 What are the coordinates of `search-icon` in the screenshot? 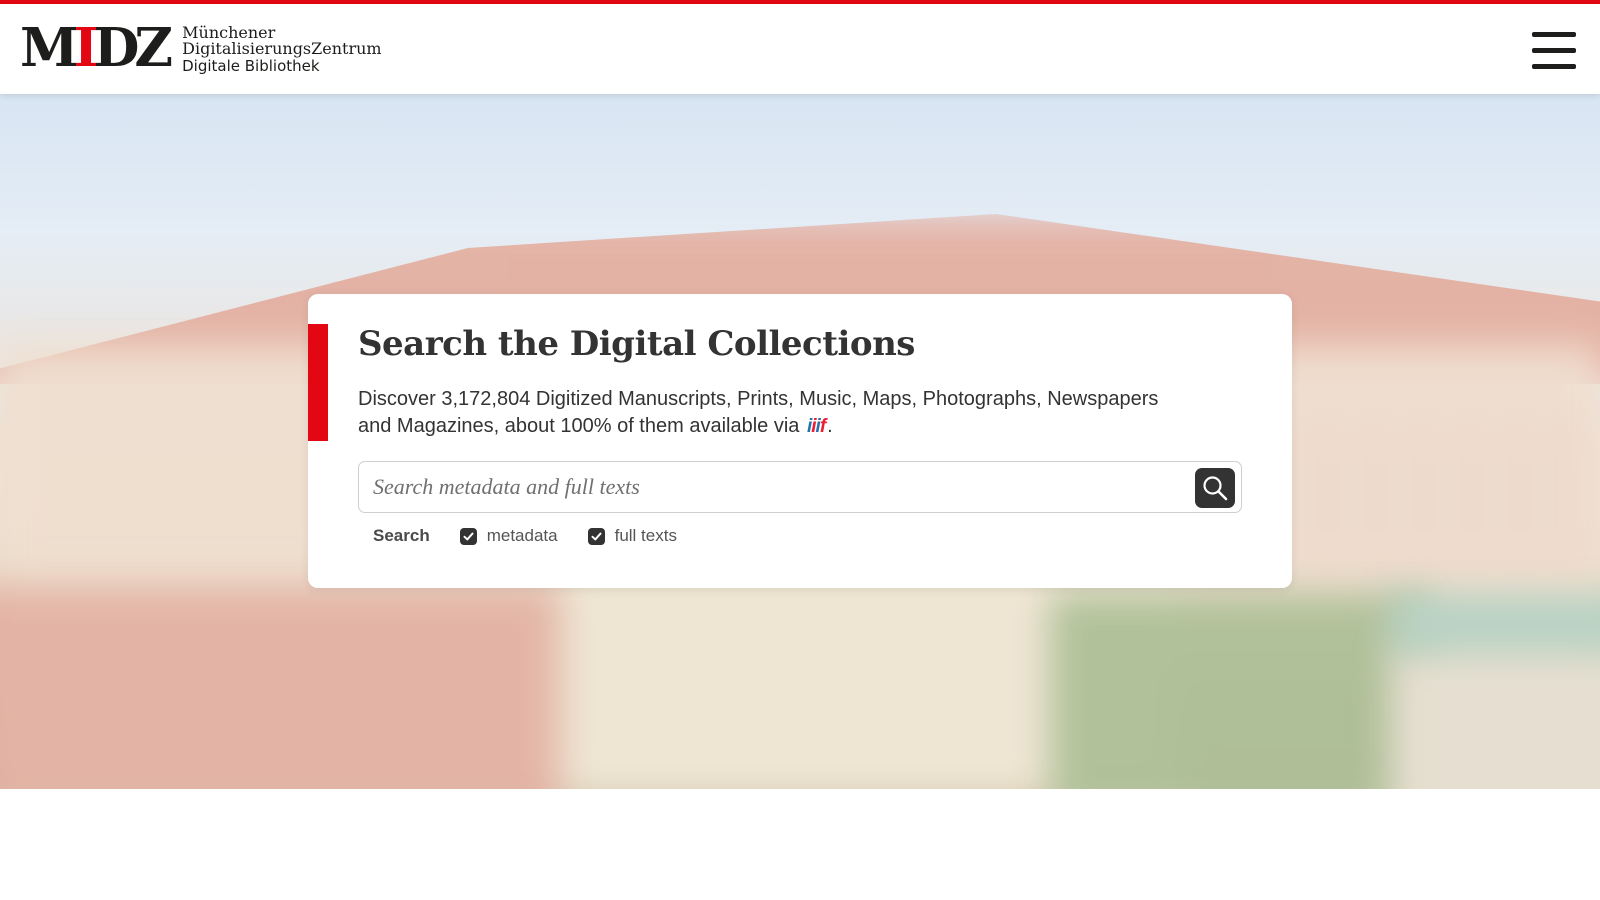 It's located at (1215, 488).